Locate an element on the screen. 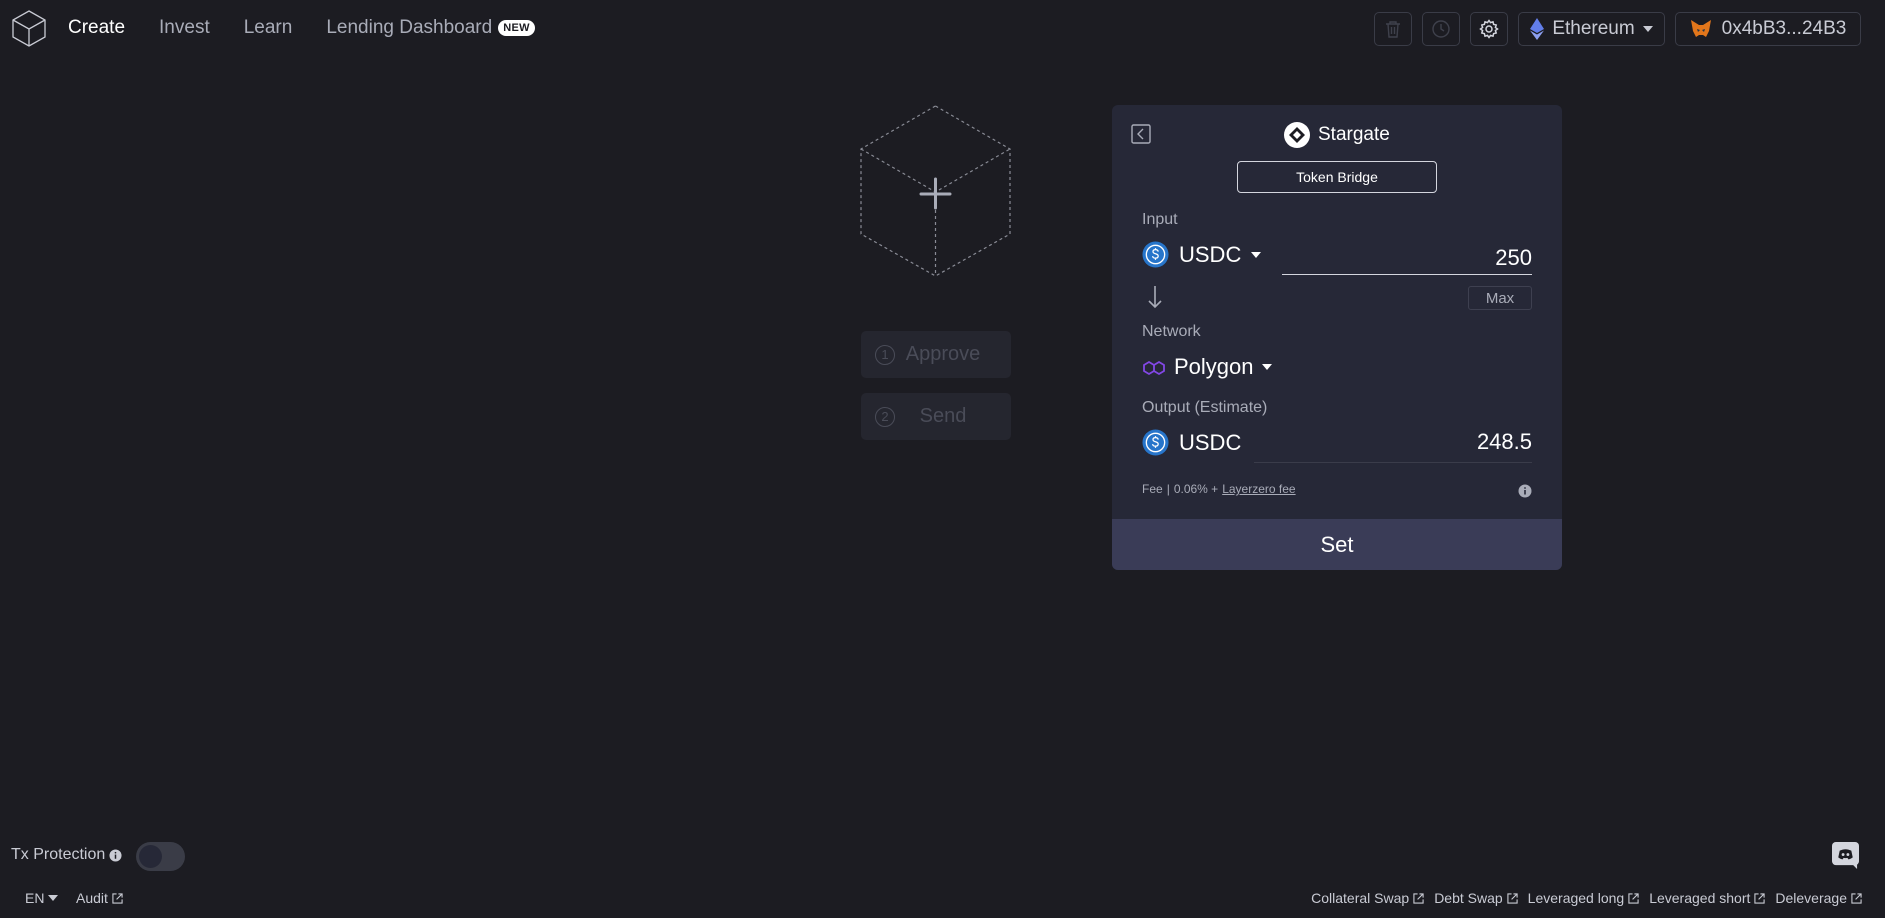 Image resolution: width=1885 pixels, height=918 pixels. toggle-knob is located at coordinates (150, 856).